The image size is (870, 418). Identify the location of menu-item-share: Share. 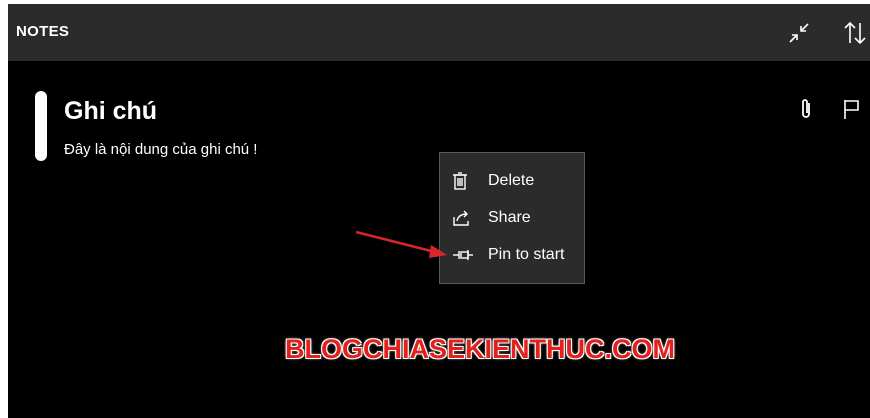
(512, 218).